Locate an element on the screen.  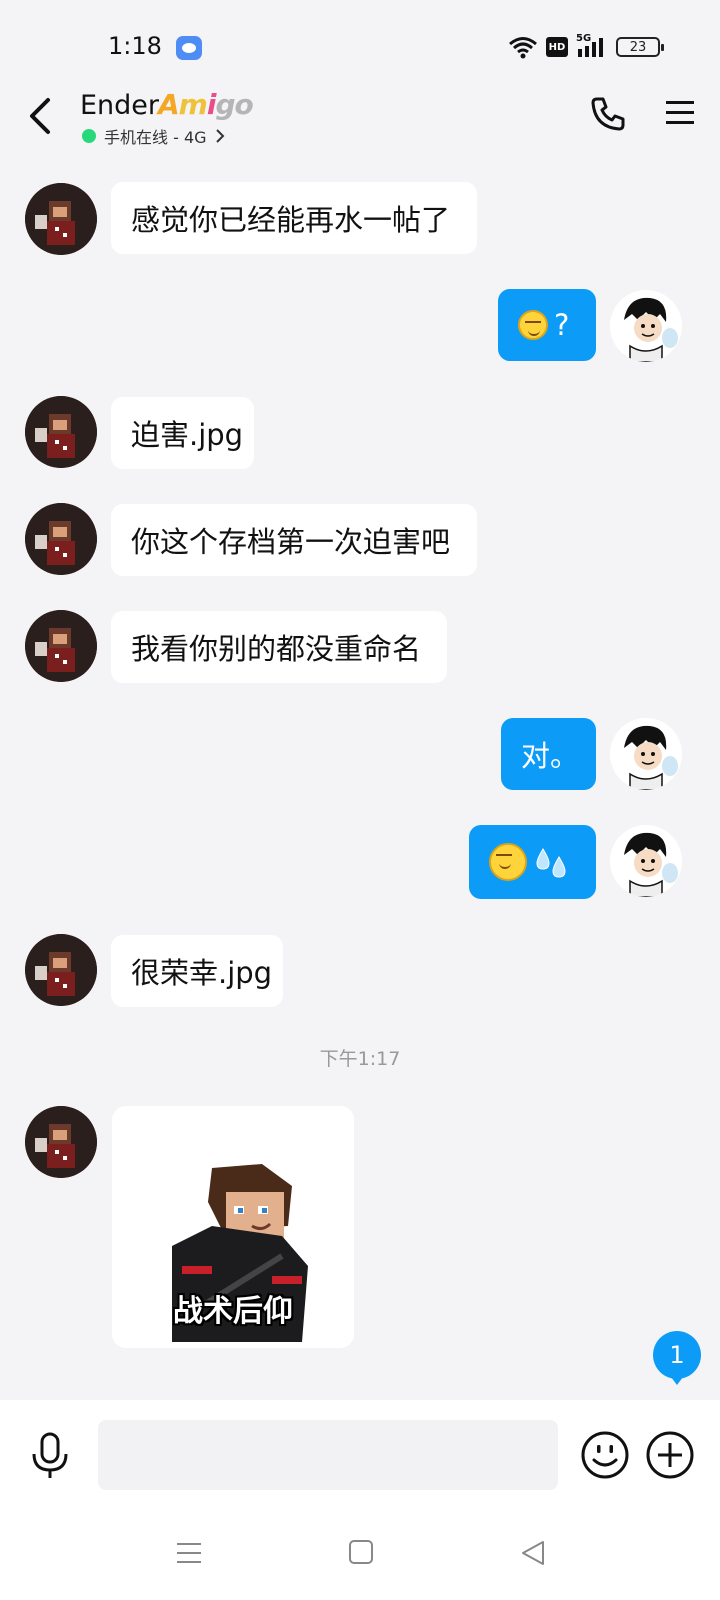
system-nav-bar is located at coordinates (360, 1555).